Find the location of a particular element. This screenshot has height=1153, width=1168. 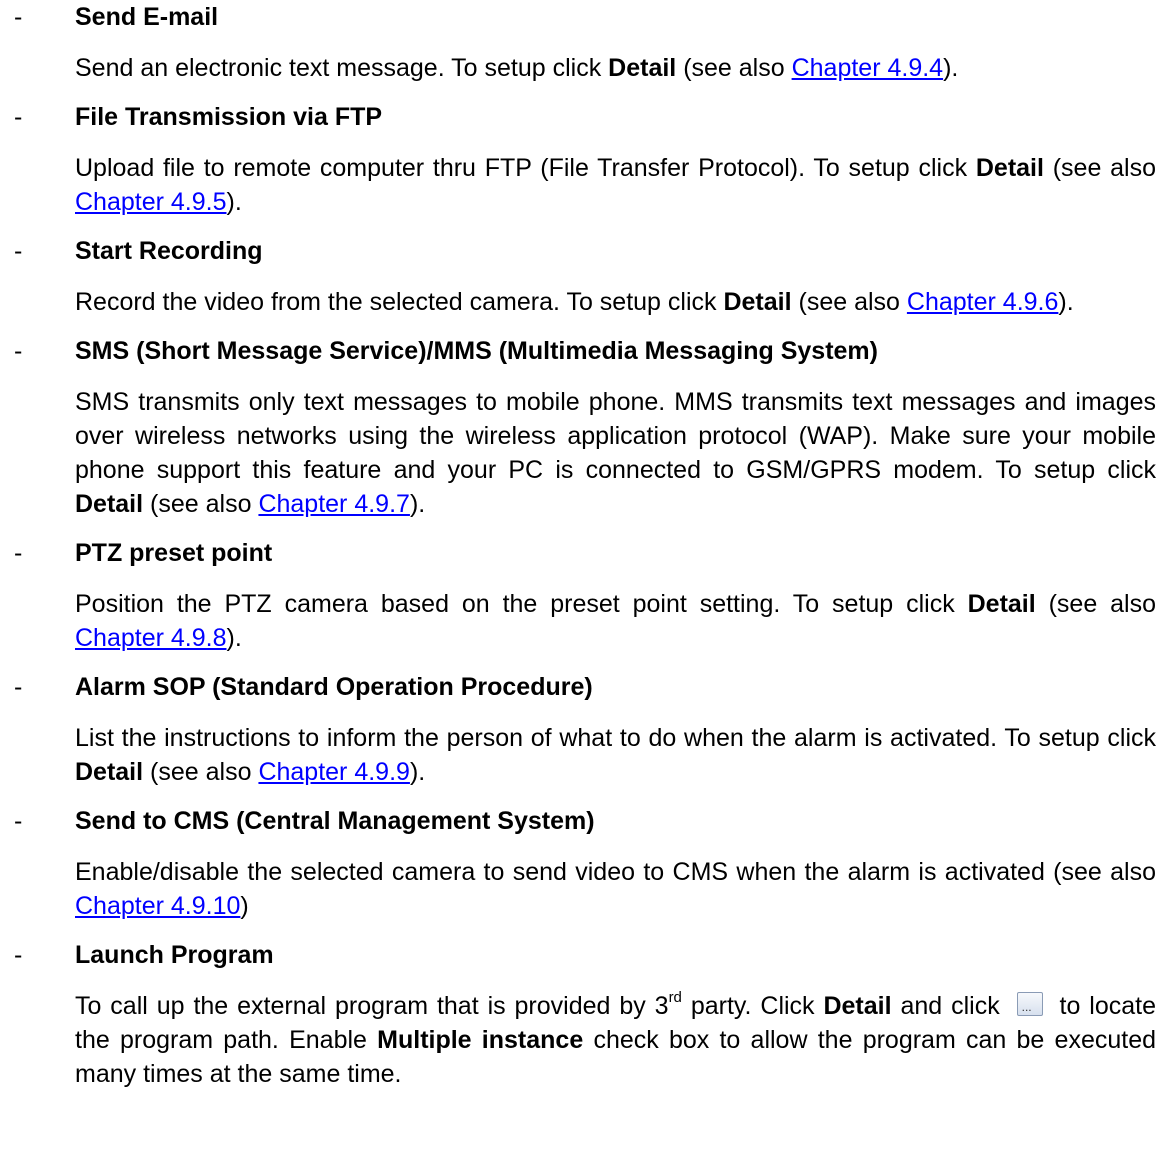

item-title: PTZ preset point is located at coordinates (174, 553).